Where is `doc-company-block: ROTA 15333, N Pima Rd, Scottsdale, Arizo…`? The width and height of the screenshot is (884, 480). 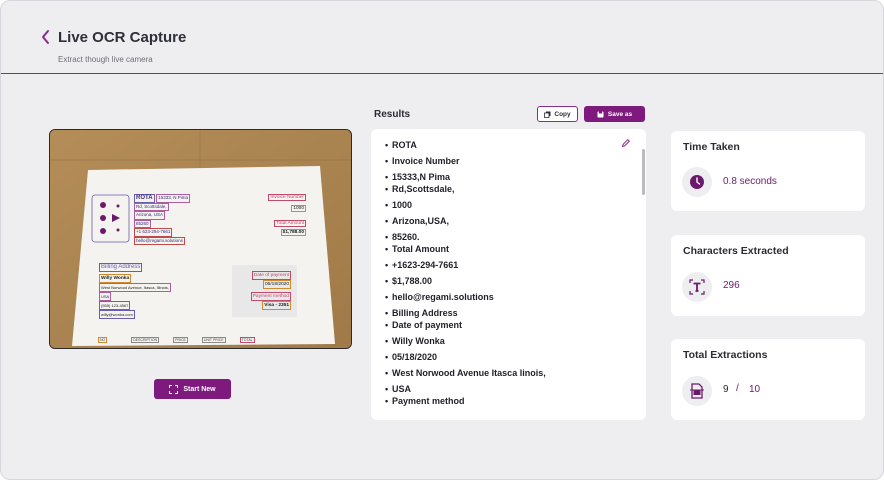 doc-company-block: ROTA 15333, N Pima Rd, Scottsdale, Arizo… is located at coordinates (162, 219).